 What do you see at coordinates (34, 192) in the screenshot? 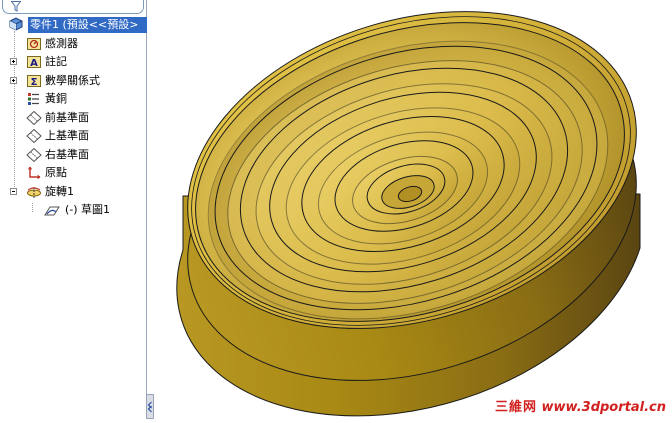
I see `revolve-icon` at bounding box center [34, 192].